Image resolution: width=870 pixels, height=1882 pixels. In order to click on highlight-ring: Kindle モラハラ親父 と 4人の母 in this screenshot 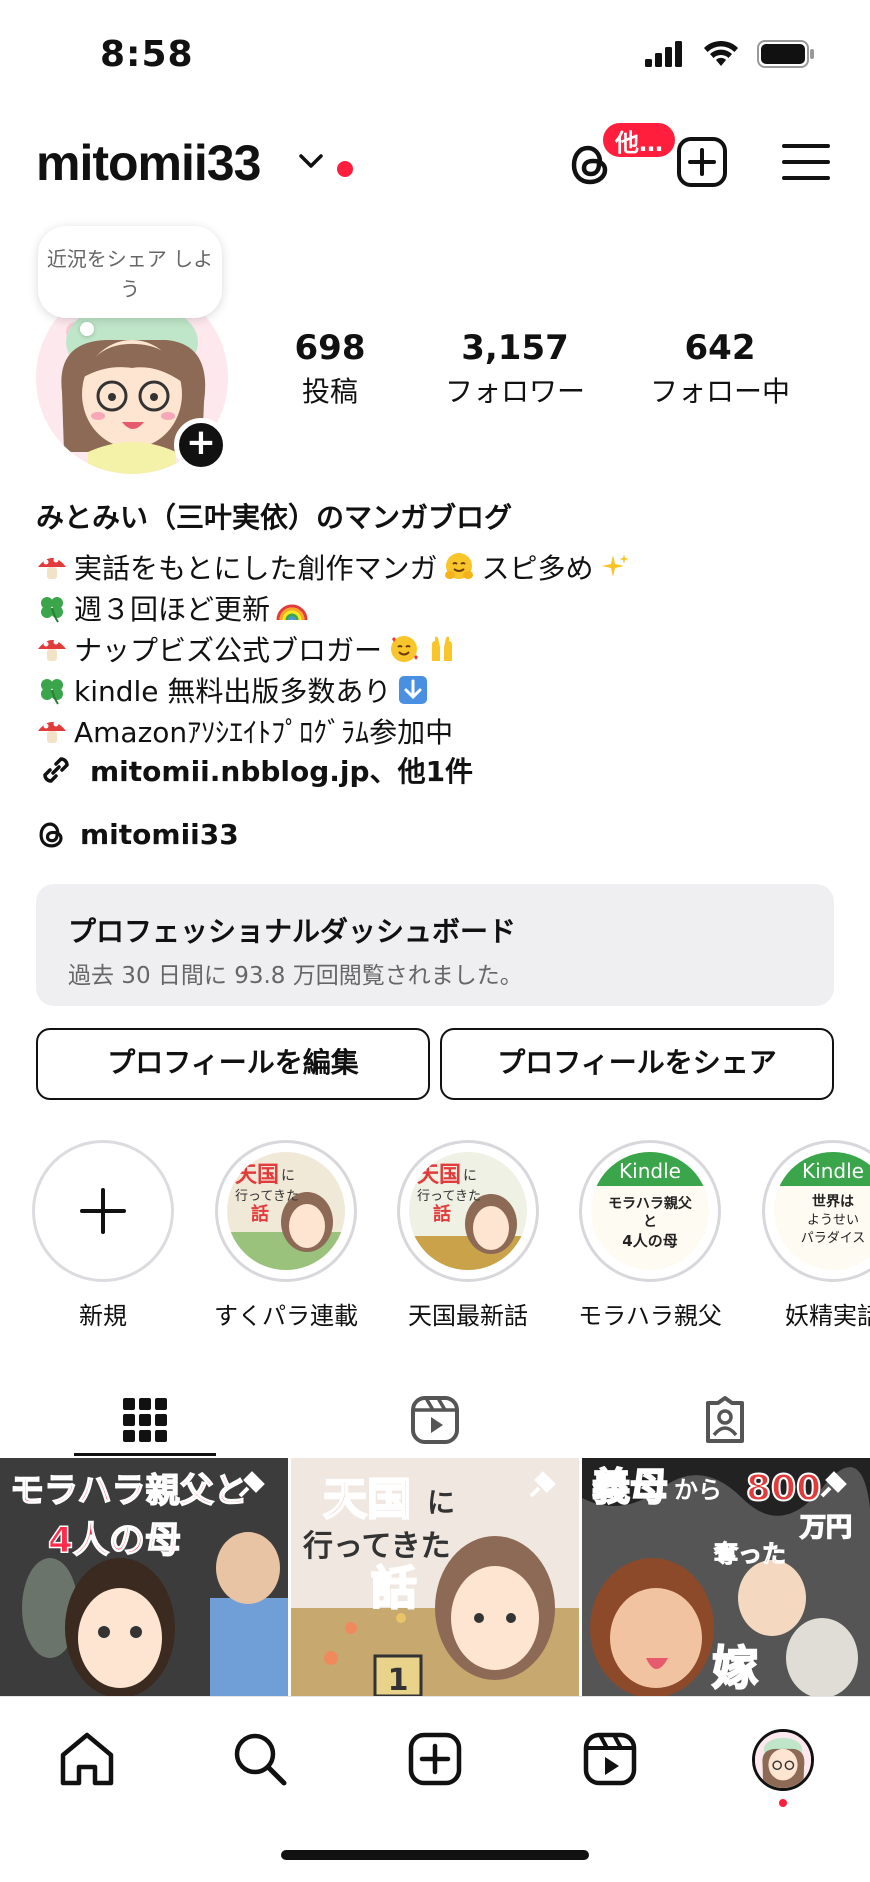, I will do `click(650, 1211)`.